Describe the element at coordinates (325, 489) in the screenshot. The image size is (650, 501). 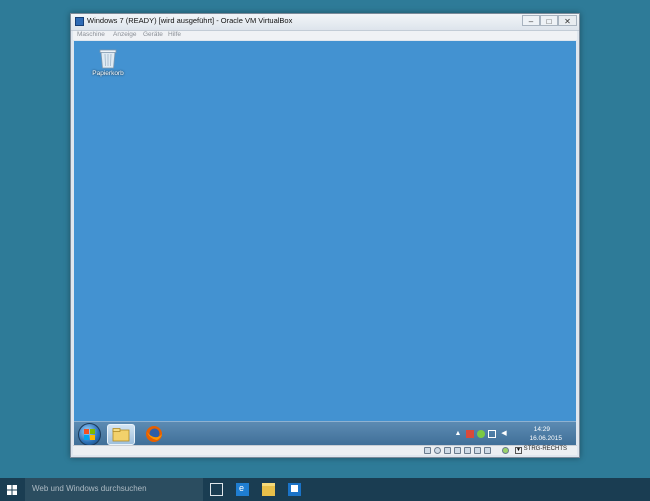
I see `host-taskbar: Web und Windows durchsuchen e` at that location.